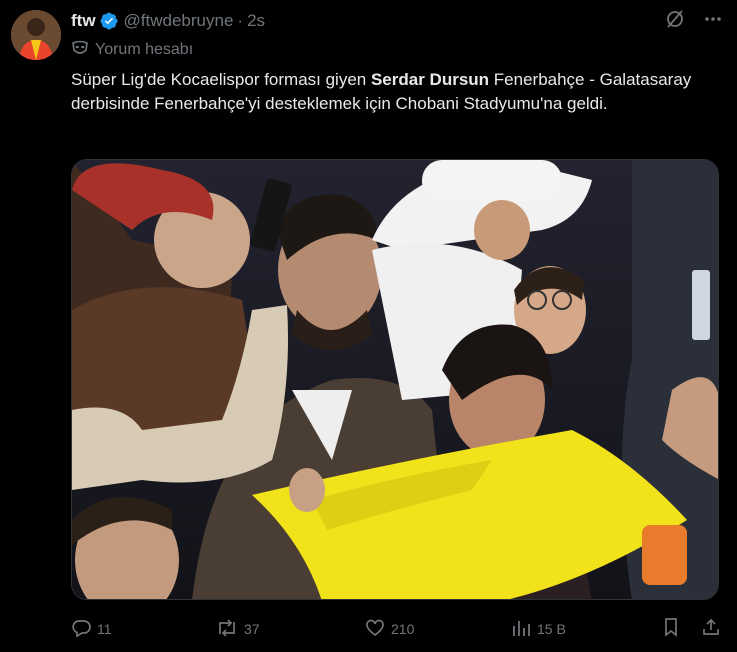 Image resolution: width=737 pixels, height=652 pixels. I want to click on tweet-header: ftw @ftwdebruyne · 2s, so click(397, 21).